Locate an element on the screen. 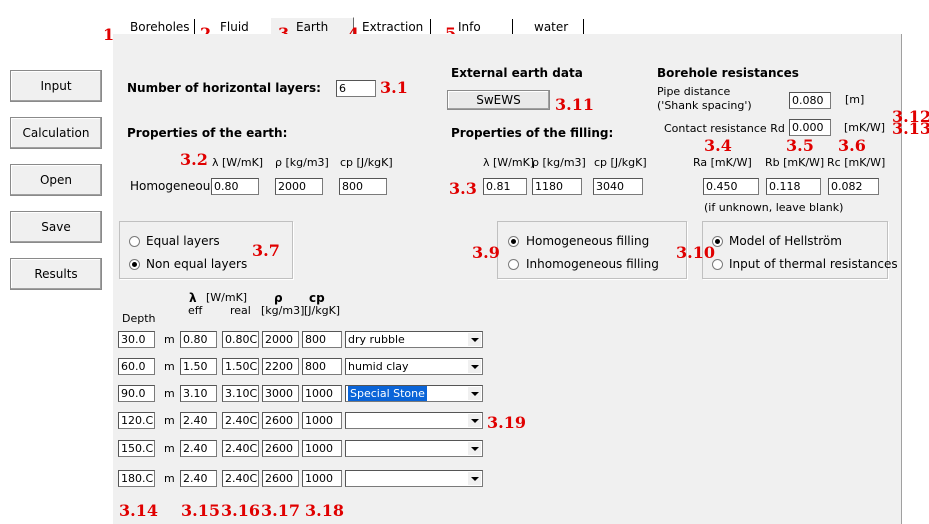 This screenshot has width=929, height=524. lambda-real-input: 1.50C is located at coordinates (240, 366).